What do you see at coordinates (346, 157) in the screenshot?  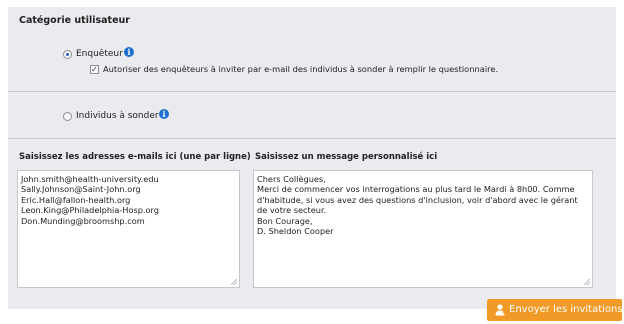 I see `message-title: Saisissez un message personnalisé ici` at bounding box center [346, 157].